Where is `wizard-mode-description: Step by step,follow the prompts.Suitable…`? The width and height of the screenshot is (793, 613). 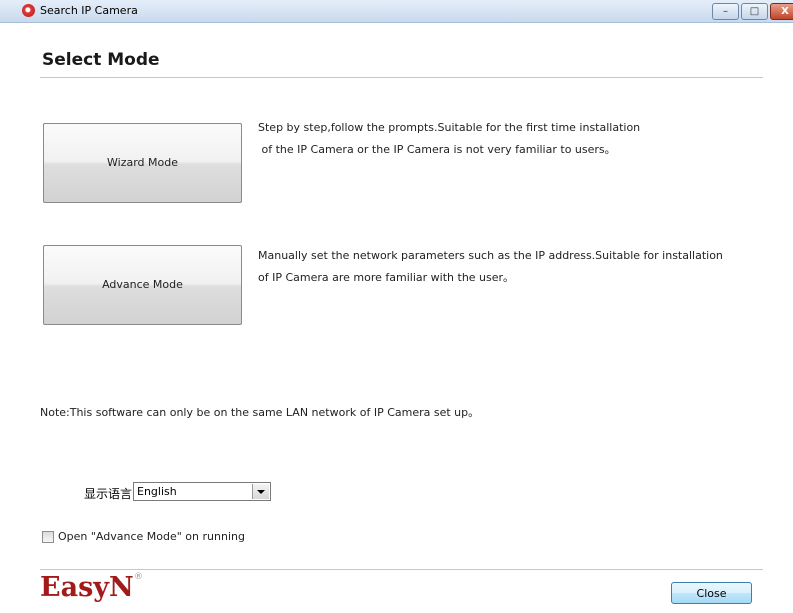 wizard-mode-description: Step by step,follow the prompts.Suitable… is located at coordinates (449, 139).